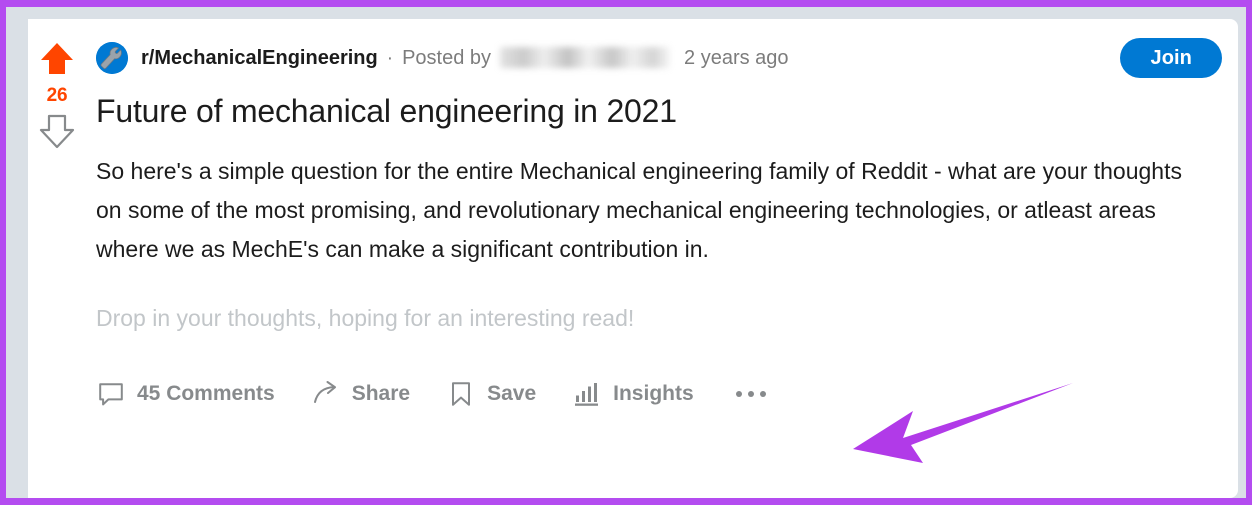  I want to click on wrench-icon, so click(112, 58).